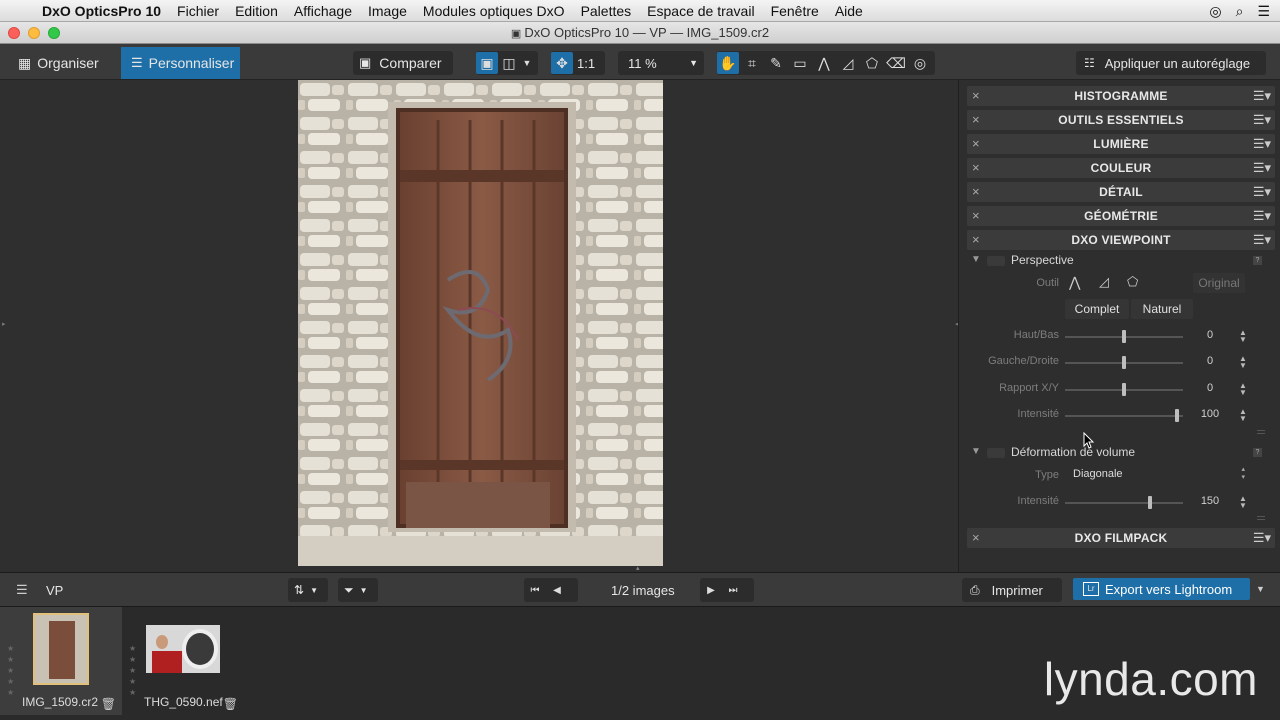  I want to click on export-dropdown-icon: ▼, so click(1260, 589).